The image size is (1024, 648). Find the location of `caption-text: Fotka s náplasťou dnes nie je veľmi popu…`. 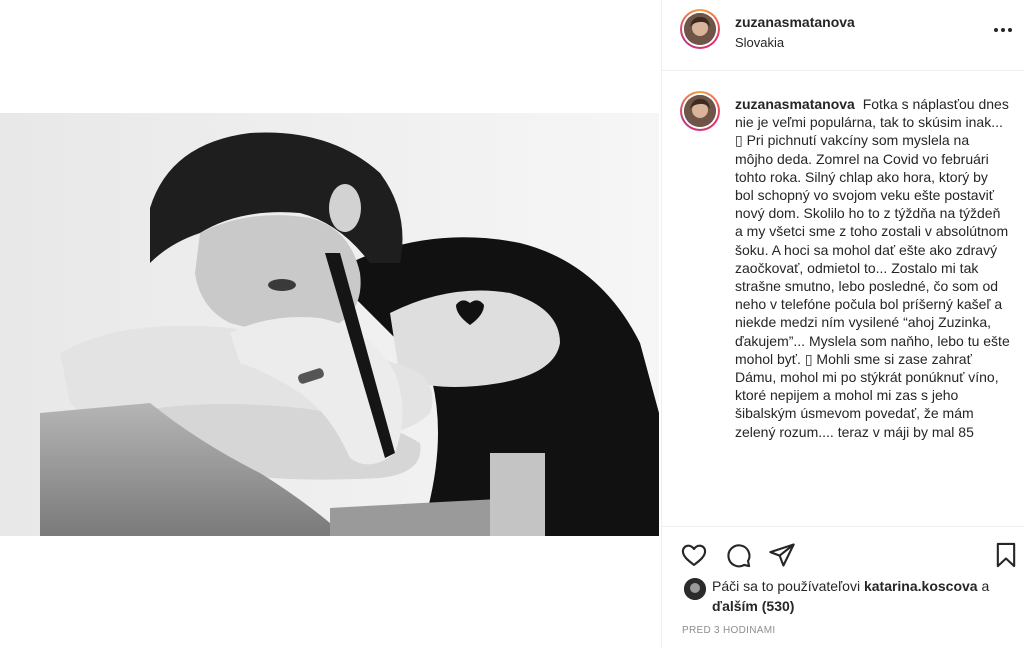

caption-text: Fotka s náplasťou dnes nie je veľmi popu… is located at coordinates (872, 268).